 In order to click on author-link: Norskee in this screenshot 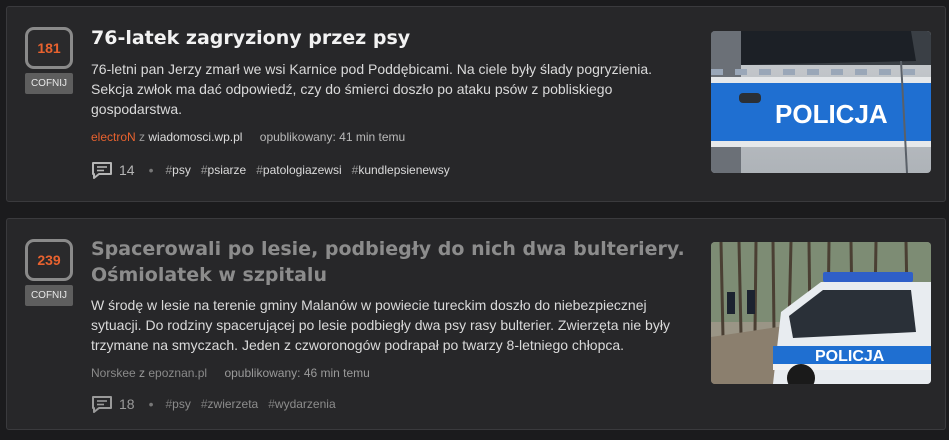, I will do `click(113, 373)`.